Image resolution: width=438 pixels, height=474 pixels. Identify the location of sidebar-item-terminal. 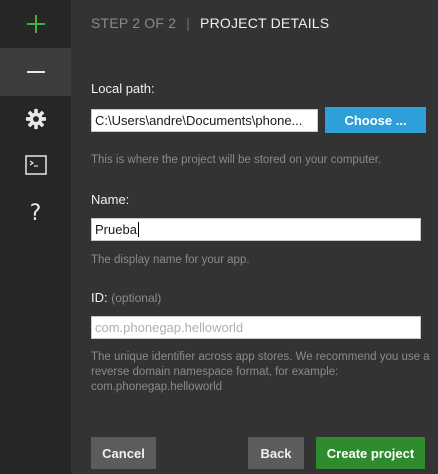
(35, 165).